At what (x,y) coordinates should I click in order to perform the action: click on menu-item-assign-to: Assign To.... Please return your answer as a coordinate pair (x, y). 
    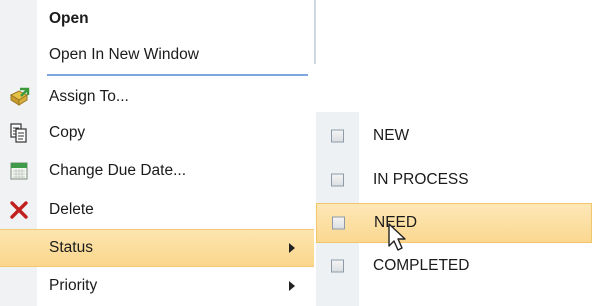
    Looking at the image, I should click on (157, 97).